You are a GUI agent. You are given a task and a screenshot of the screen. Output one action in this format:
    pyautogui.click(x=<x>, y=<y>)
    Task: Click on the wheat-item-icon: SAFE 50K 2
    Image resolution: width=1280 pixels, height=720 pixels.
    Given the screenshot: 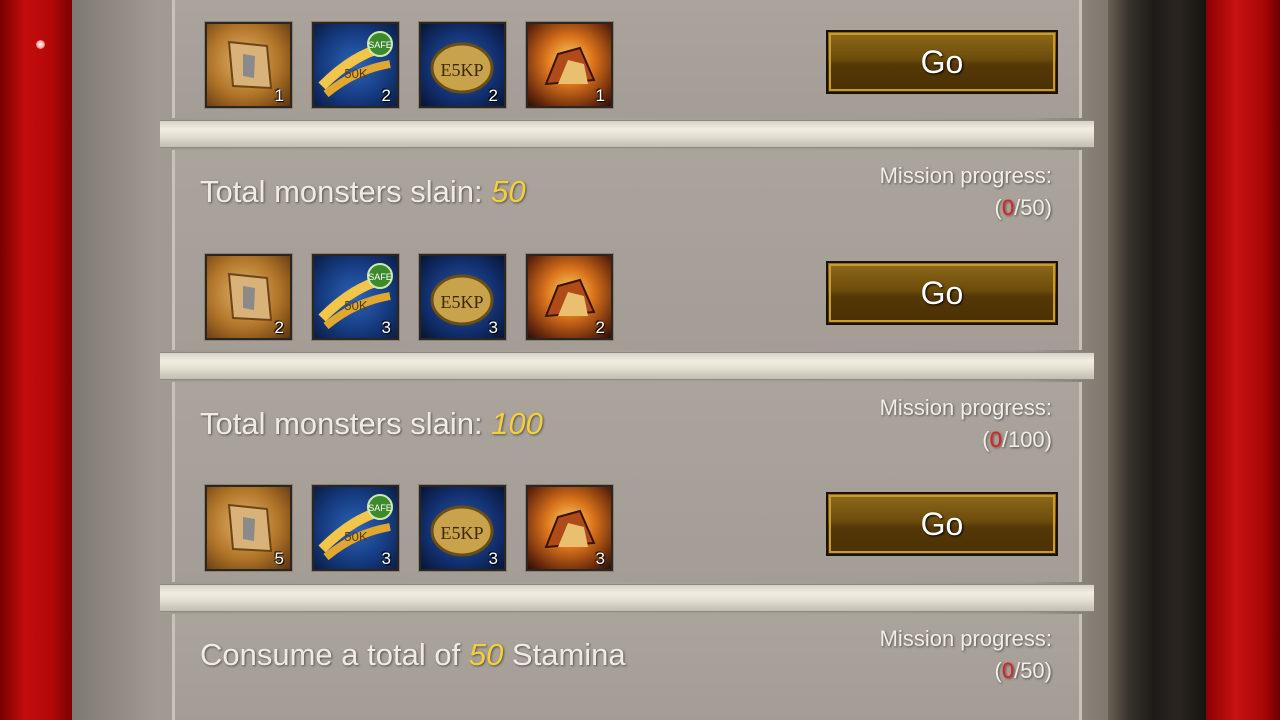 What is the action you would take?
    pyautogui.click(x=355, y=65)
    